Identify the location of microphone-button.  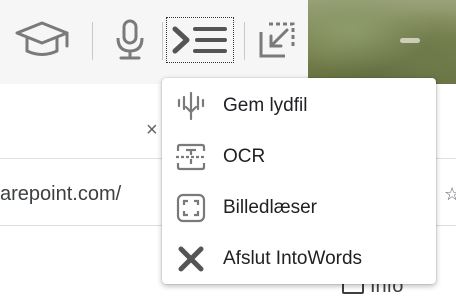
(130, 40).